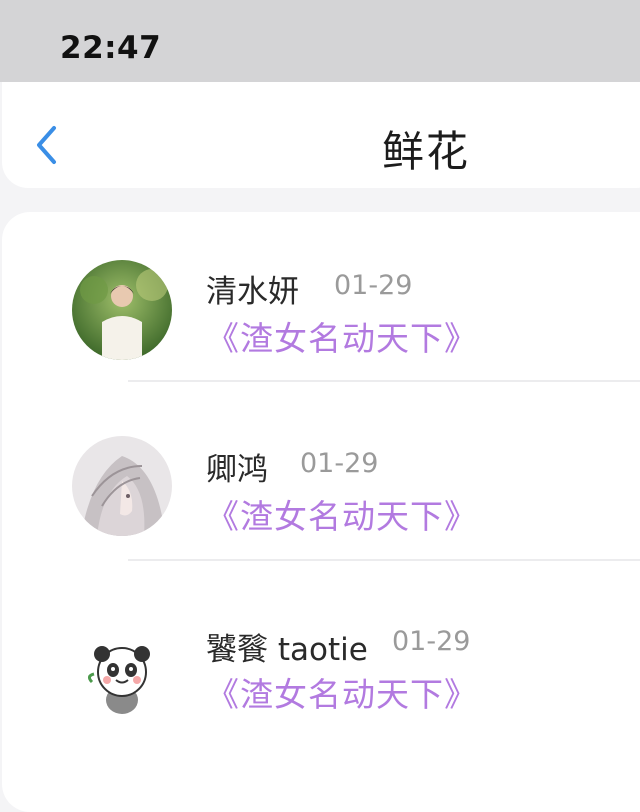  Describe the element at coordinates (321, 135) in the screenshot. I see `nav-bar: 鲜花` at that location.